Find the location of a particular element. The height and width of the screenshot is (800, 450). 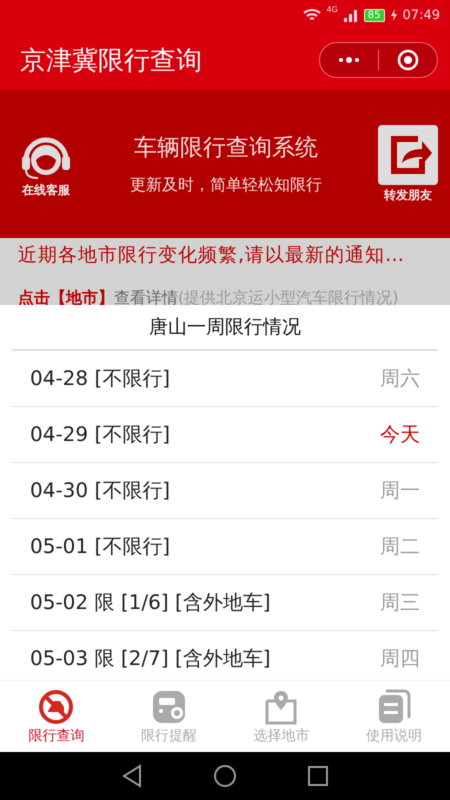

tab: 选择地市 is located at coordinates (281, 717).